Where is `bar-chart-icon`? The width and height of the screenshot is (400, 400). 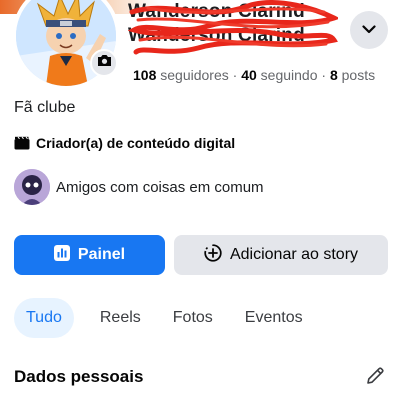 bar-chart-icon is located at coordinates (61, 255).